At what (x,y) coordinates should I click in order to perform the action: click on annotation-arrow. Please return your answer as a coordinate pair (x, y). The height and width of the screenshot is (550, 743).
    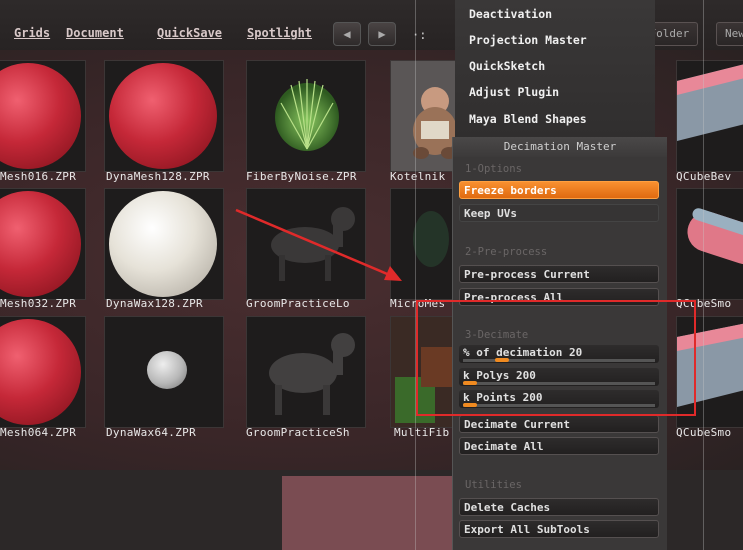
    Looking at the image, I should click on (318, 244).